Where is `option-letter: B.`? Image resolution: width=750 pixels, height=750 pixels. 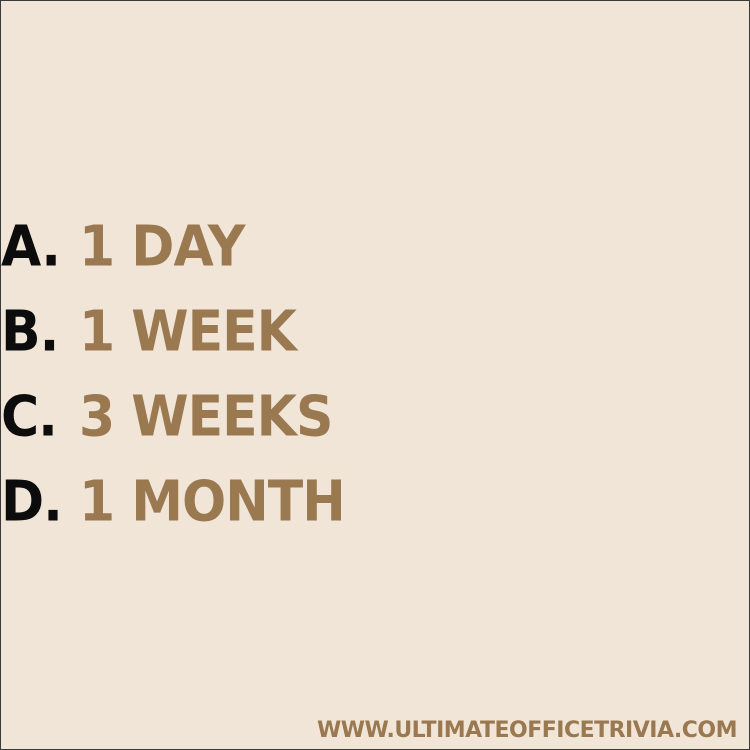
option-letter: B. is located at coordinates (30, 332).